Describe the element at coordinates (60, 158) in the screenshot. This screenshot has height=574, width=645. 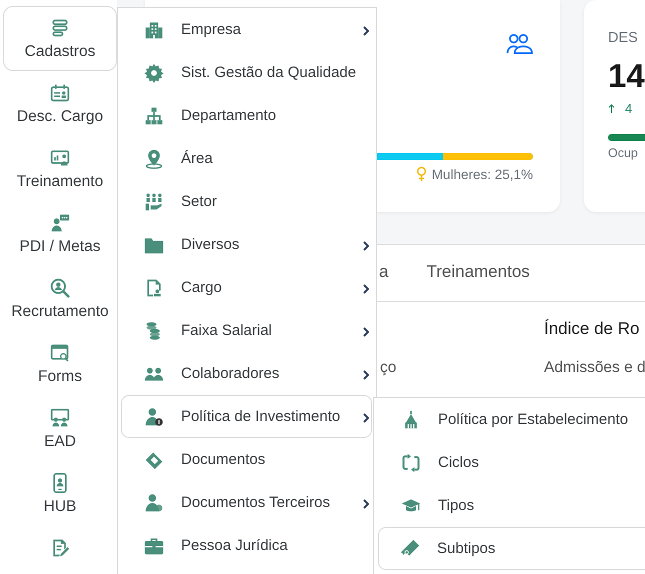
I see `presentation-icon` at that location.